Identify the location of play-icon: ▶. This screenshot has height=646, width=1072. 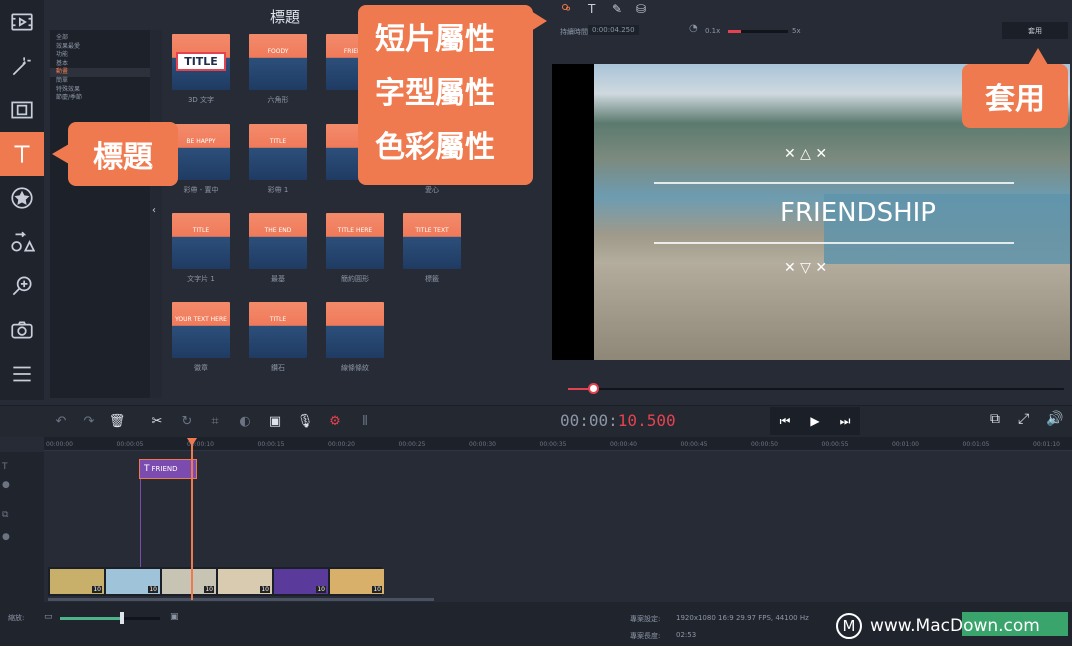
(815, 421).